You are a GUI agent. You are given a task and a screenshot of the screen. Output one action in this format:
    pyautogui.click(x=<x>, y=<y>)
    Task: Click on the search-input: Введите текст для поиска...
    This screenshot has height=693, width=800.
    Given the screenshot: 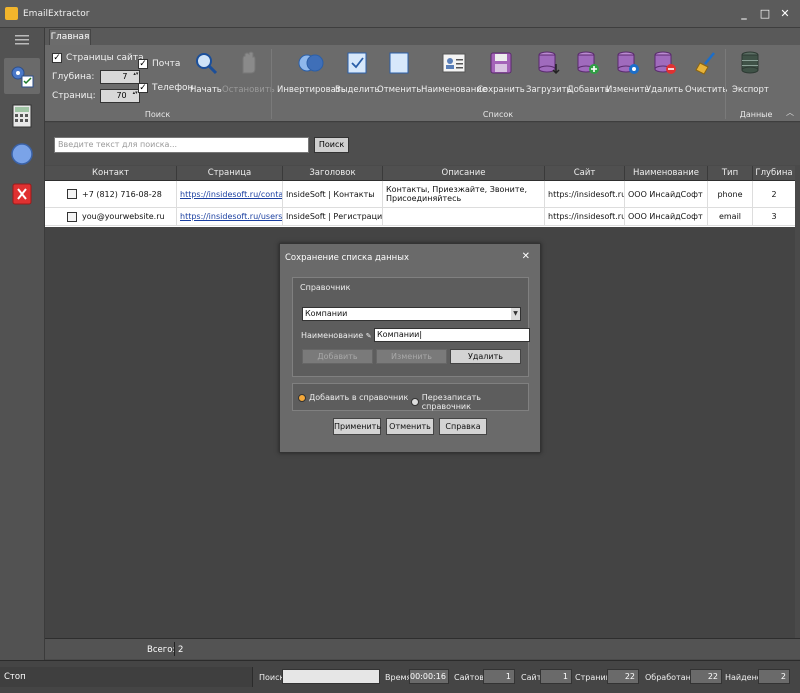 What is the action you would take?
    pyautogui.click(x=181, y=145)
    